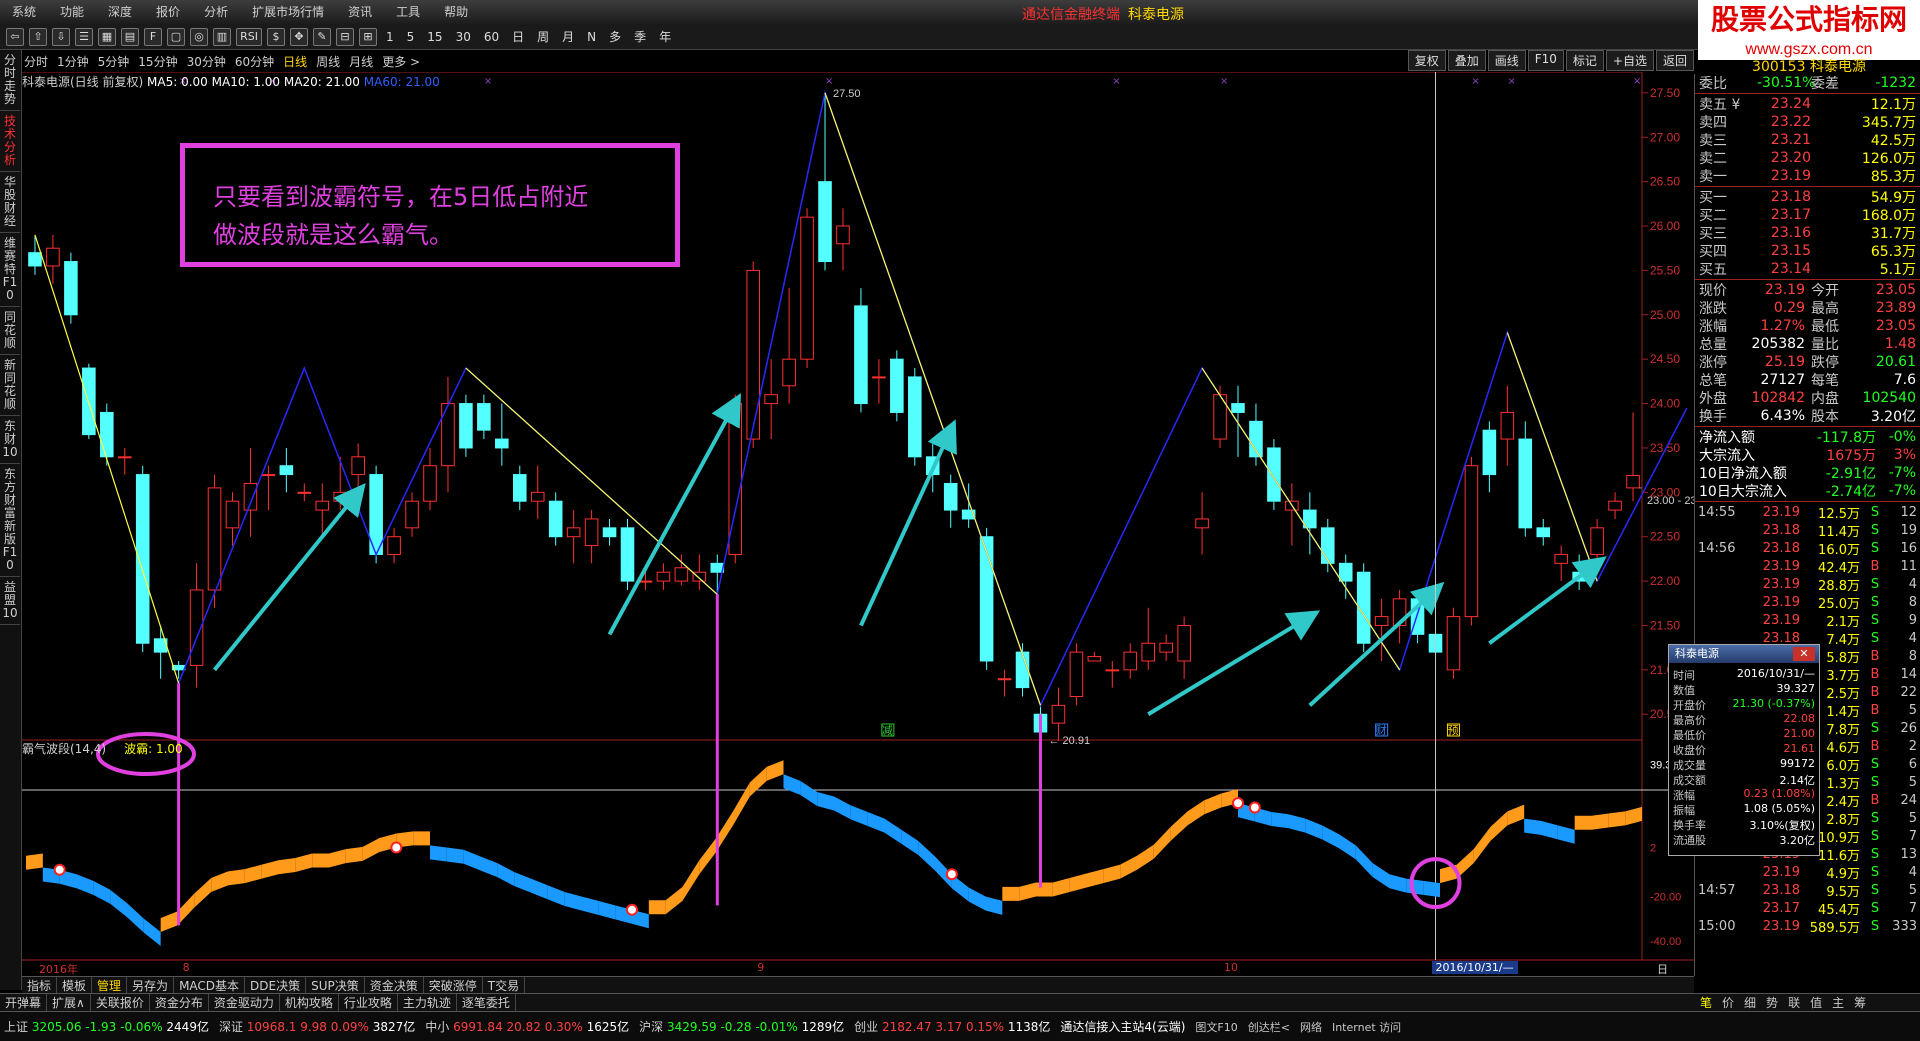 The image size is (1920, 1041). I want to click on fs-icon: ⊟, so click(345, 36).